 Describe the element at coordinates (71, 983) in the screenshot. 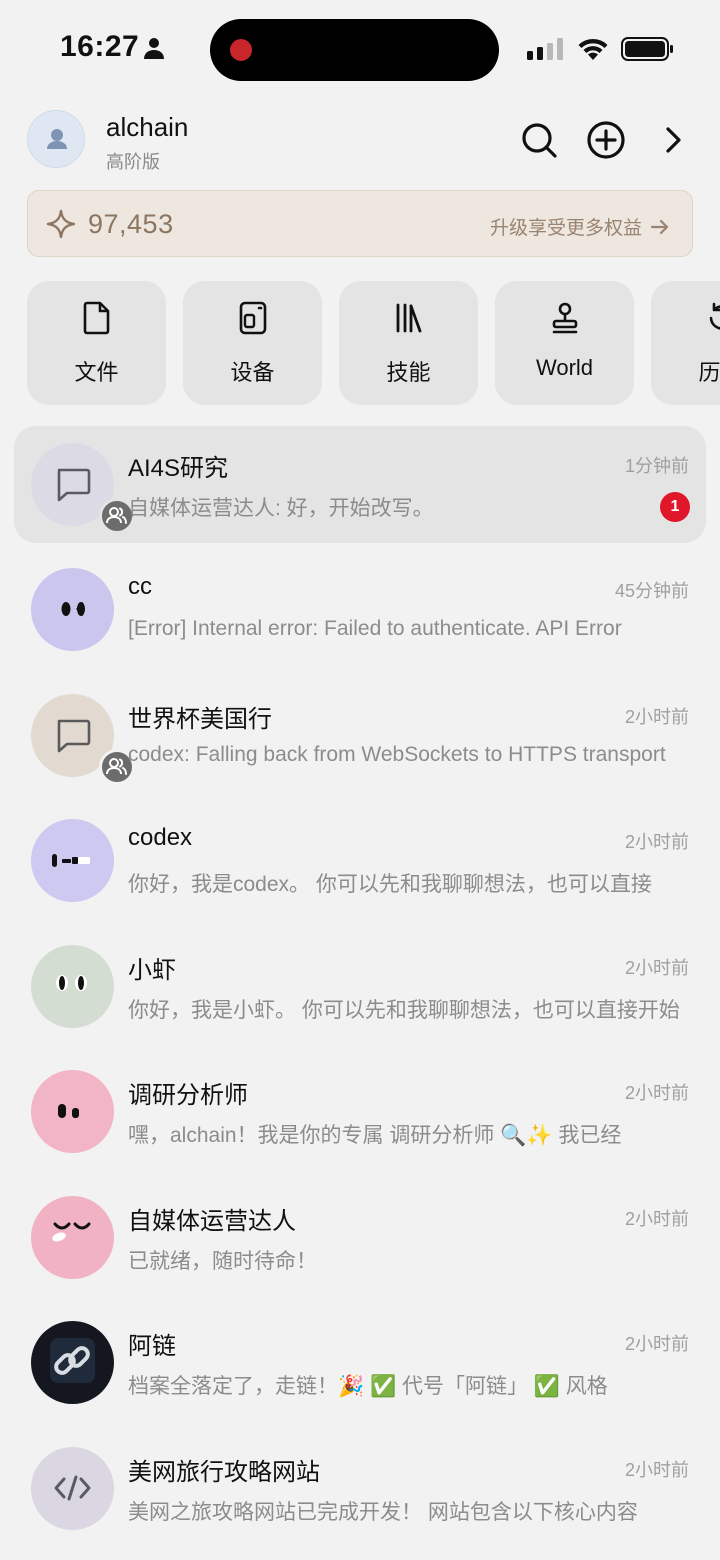

I see `green-face-icon` at that location.